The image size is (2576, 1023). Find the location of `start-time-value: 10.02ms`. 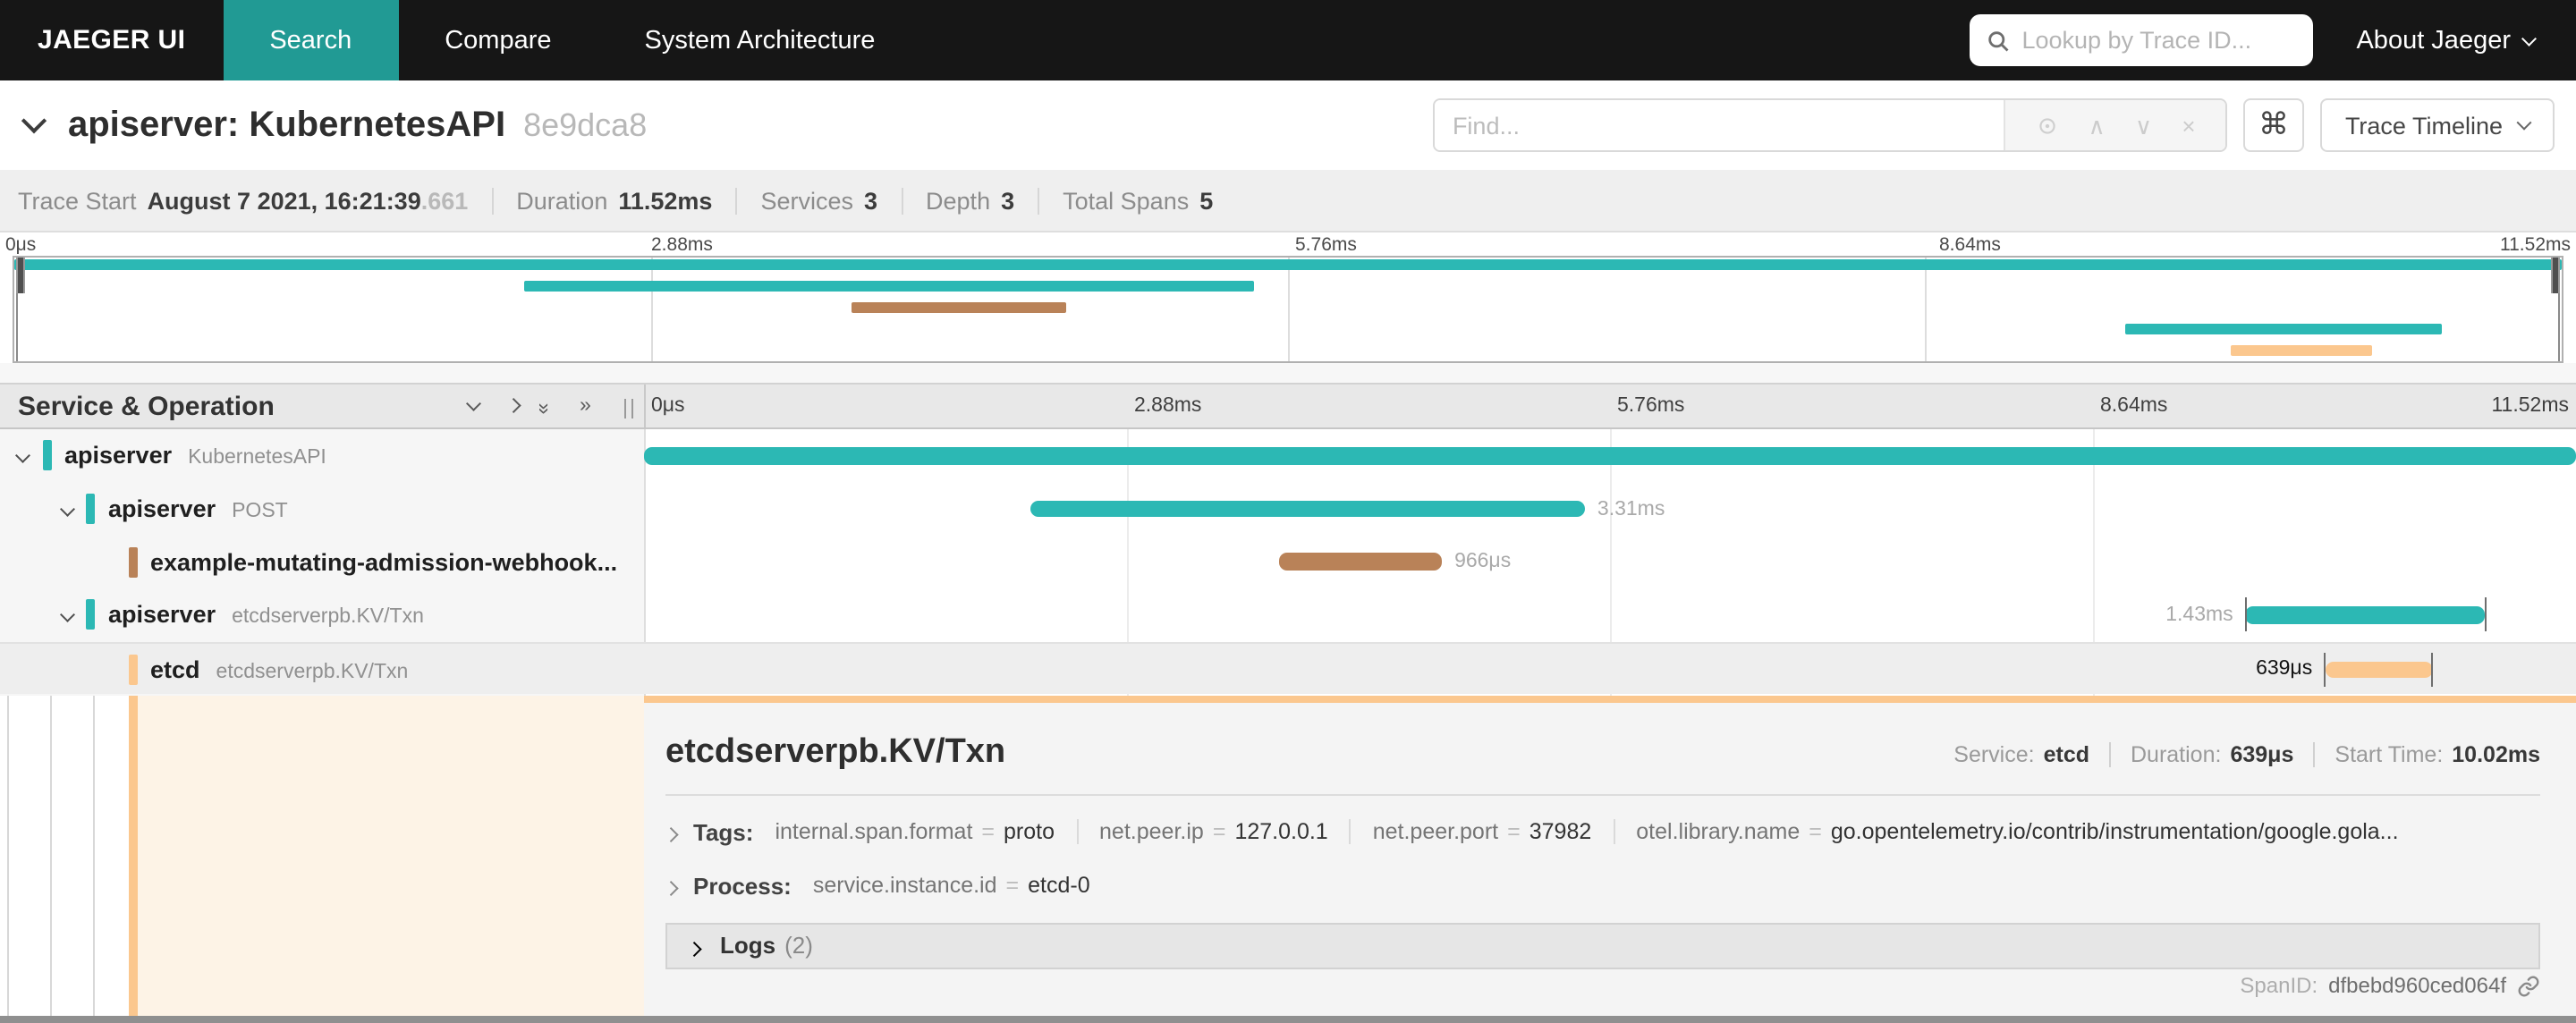

start-time-value: 10.02ms is located at coordinates (2496, 753).